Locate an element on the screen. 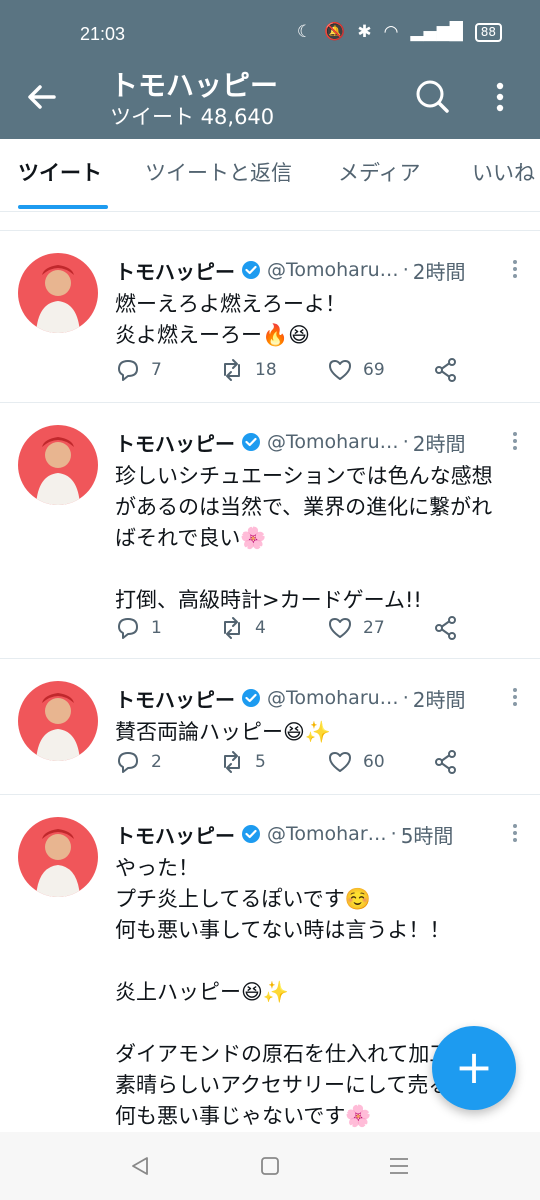 This screenshot has width=540, height=1200. tweet-line: 珍しいシチュエーションでは色んな感想 is located at coordinates (304, 476).